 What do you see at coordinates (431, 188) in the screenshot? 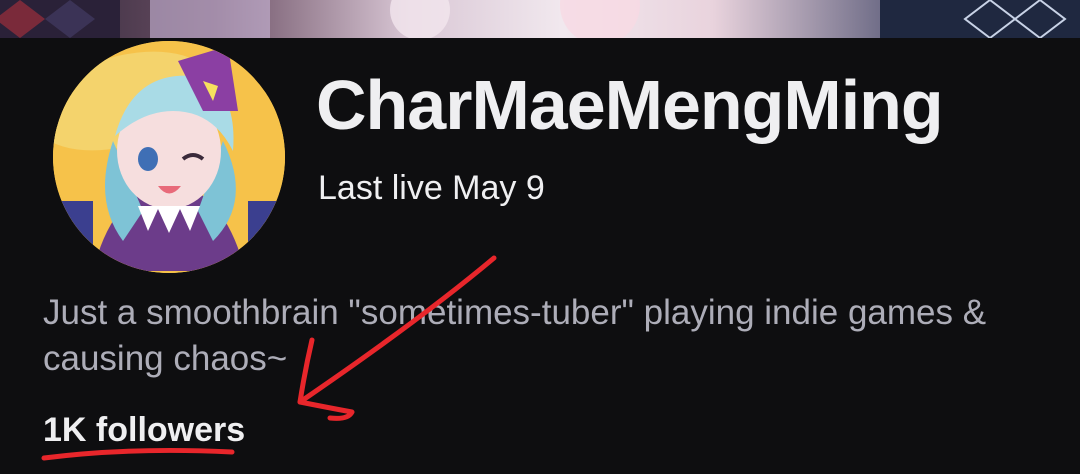
I see `last-live-status: Last live May 9` at bounding box center [431, 188].